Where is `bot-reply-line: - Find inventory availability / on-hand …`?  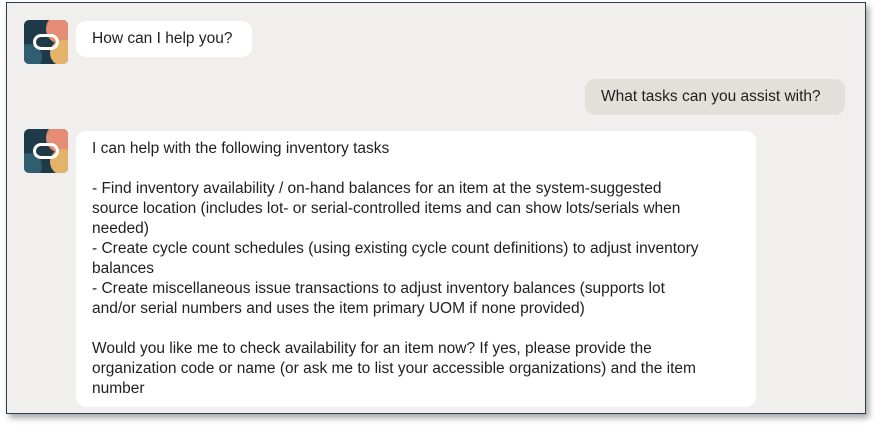
bot-reply-line: - Find inventory availability / on-hand … is located at coordinates (377, 188).